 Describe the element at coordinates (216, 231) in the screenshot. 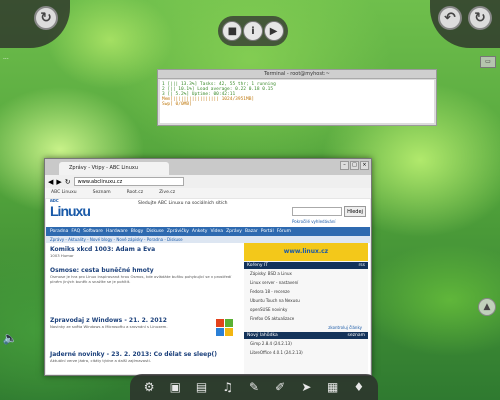

I see `nav-item: Videa` at that location.